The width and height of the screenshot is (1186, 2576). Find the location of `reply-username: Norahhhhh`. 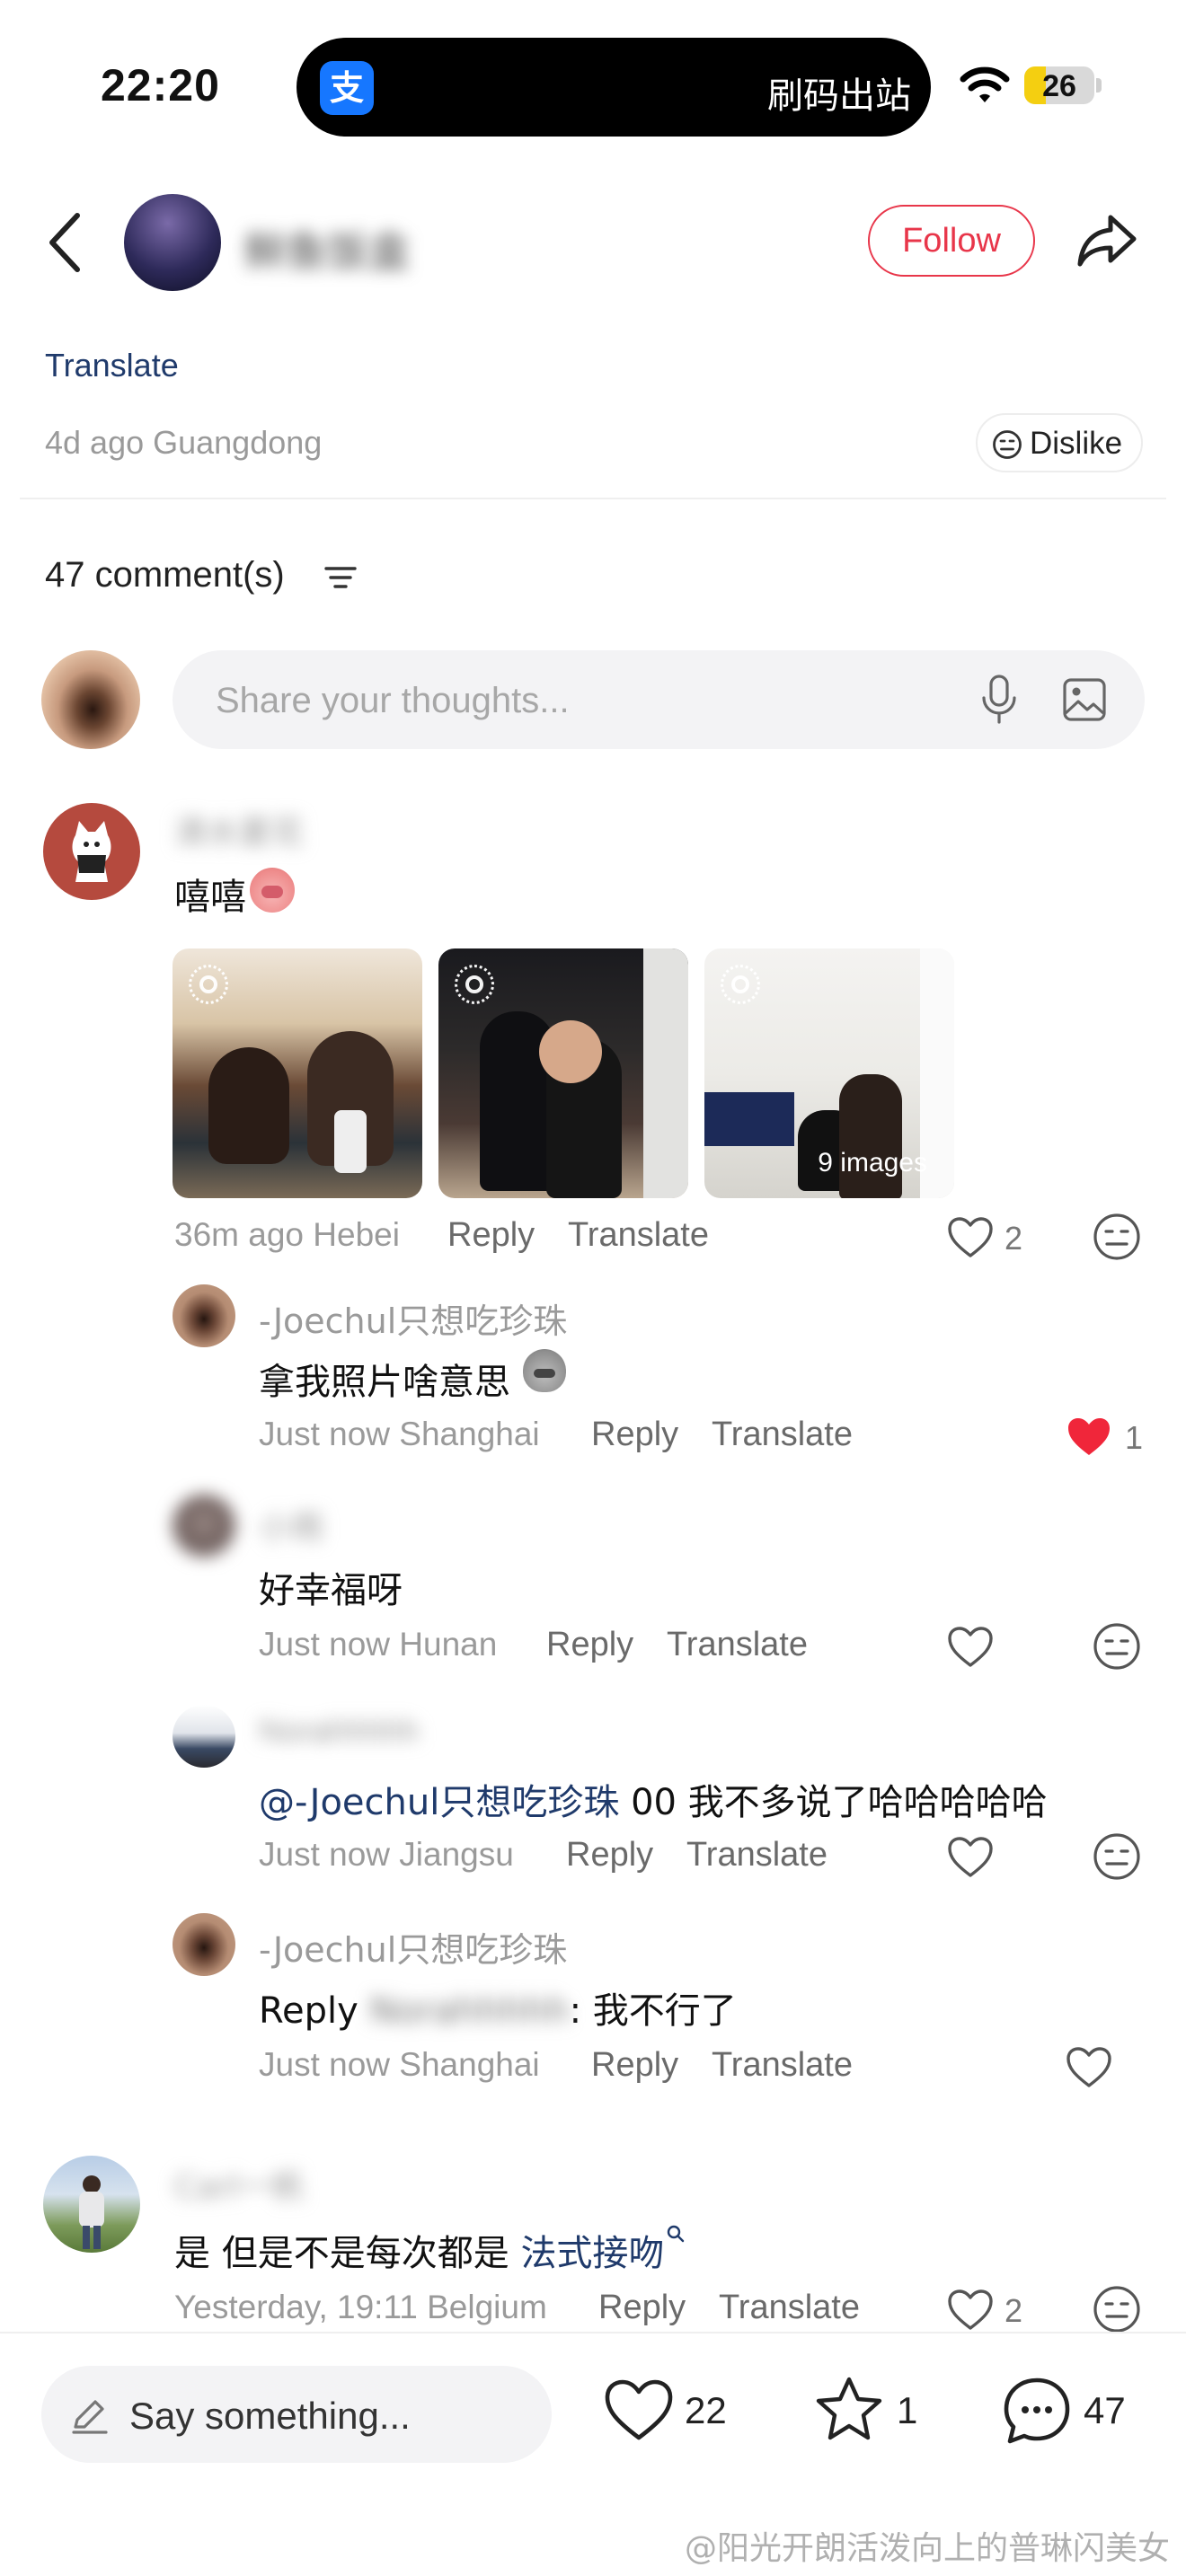

reply-username: Norahhhhh is located at coordinates (339, 1731).